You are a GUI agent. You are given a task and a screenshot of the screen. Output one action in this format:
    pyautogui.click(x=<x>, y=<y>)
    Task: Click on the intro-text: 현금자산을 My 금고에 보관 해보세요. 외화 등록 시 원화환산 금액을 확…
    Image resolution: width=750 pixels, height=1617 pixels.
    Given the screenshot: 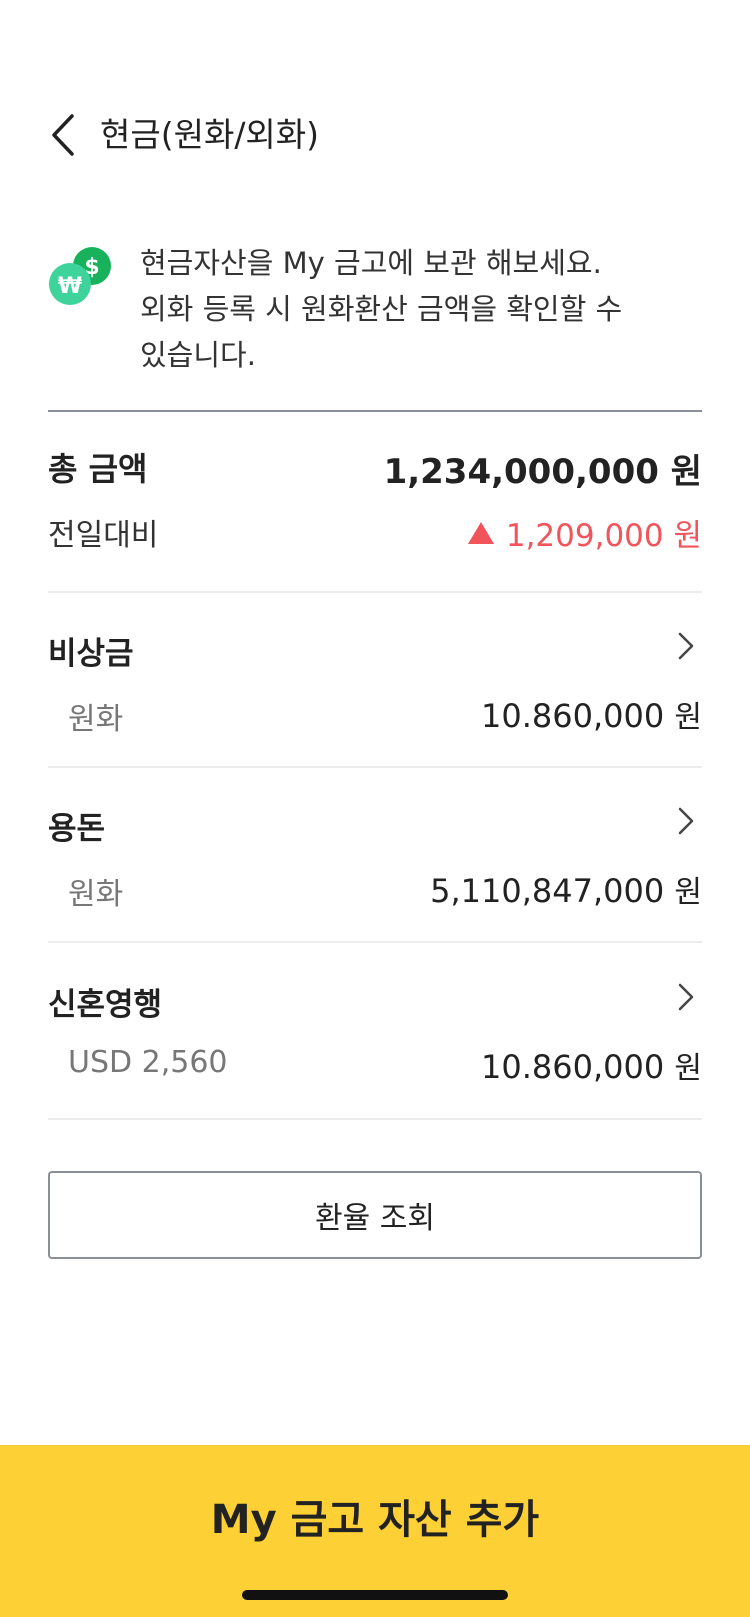 What is the action you would take?
    pyautogui.click(x=420, y=309)
    